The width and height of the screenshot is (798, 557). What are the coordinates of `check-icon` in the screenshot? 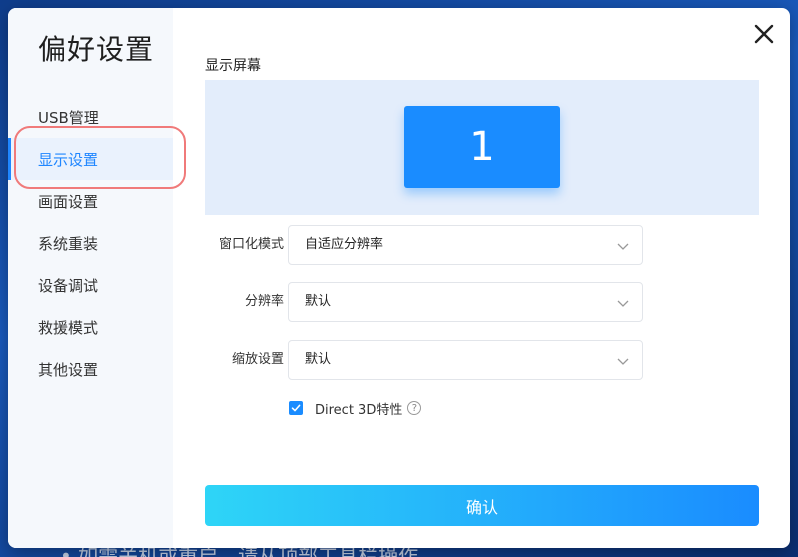 It's located at (296, 408).